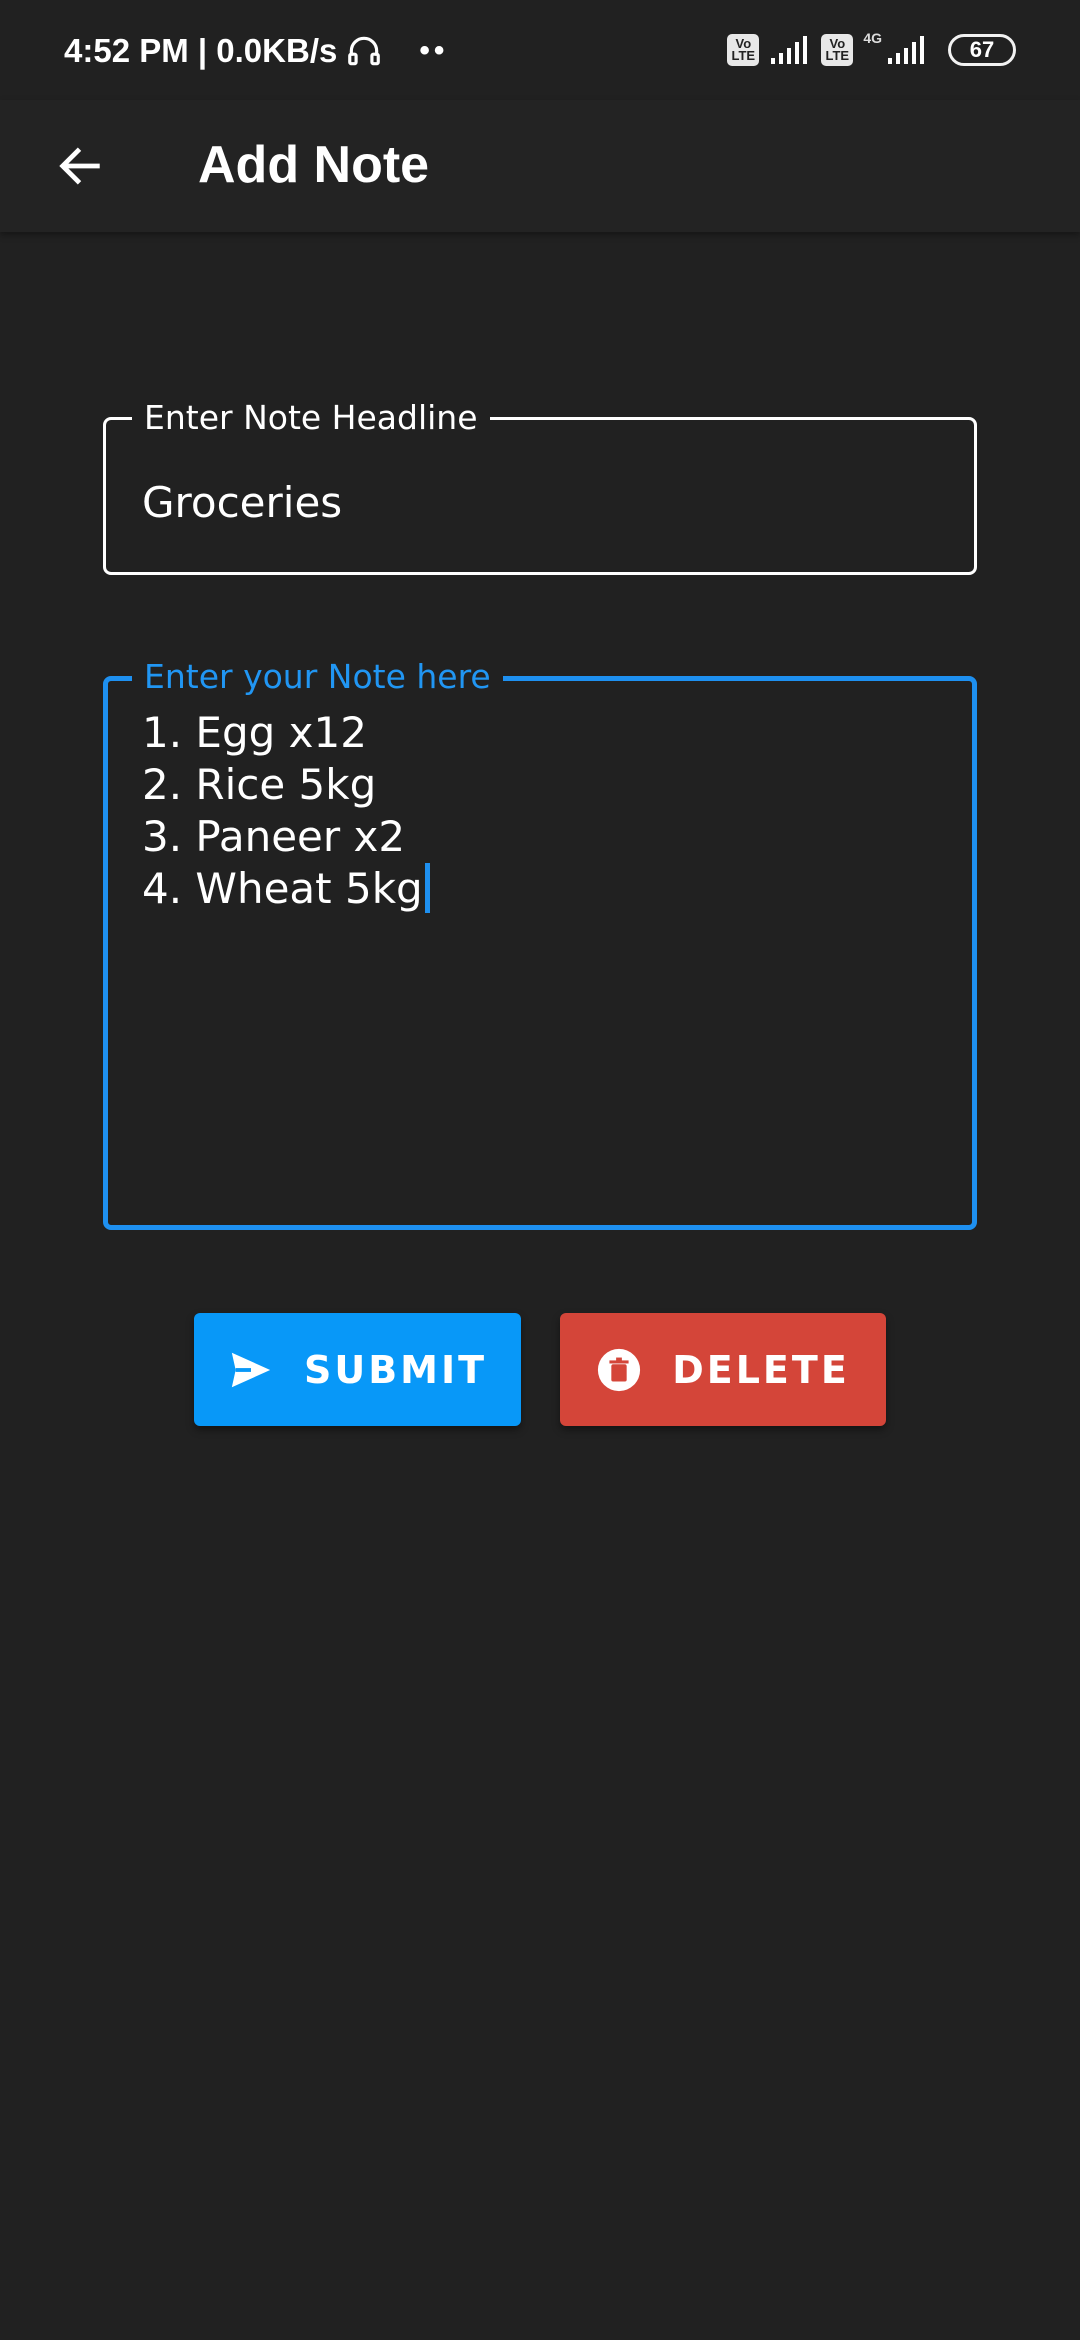  What do you see at coordinates (274, 836) in the screenshot?
I see `note-line: 3. Paneer x2` at bounding box center [274, 836].